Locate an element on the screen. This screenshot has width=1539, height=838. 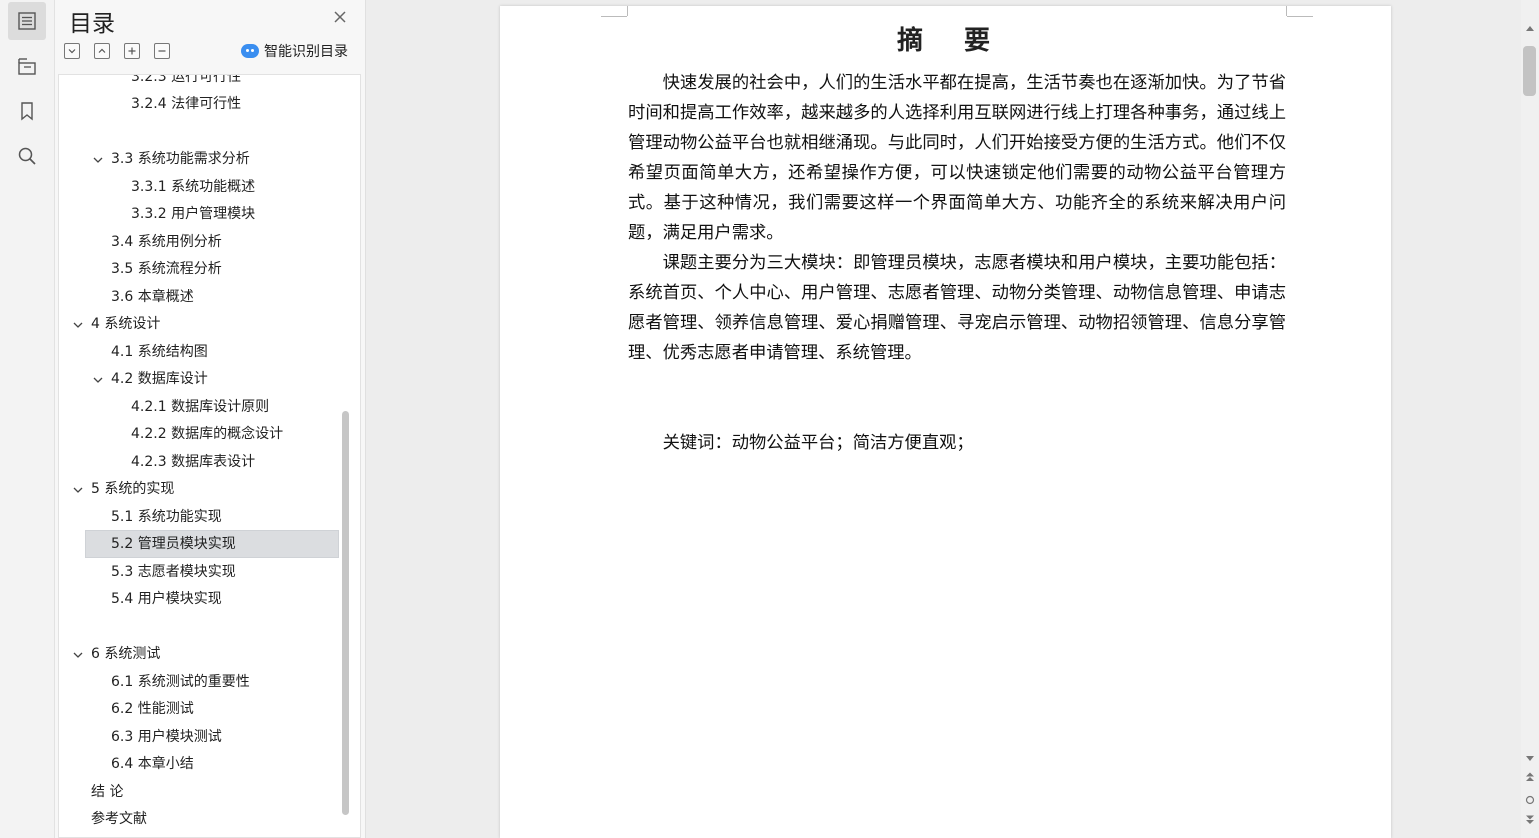
toc-item: 3.3 系统功能需求分析 is located at coordinates (198, 159).